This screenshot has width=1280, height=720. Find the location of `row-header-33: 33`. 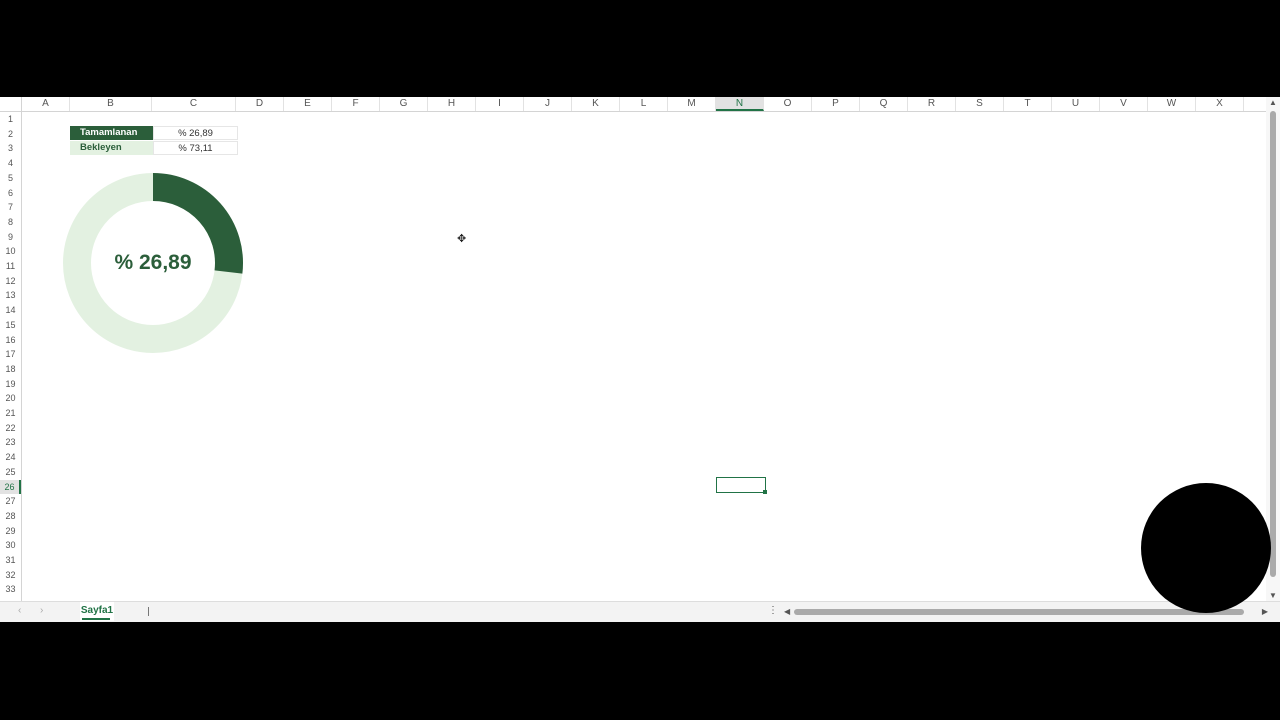

row-header-33: 33 is located at coordinates (10, 589).